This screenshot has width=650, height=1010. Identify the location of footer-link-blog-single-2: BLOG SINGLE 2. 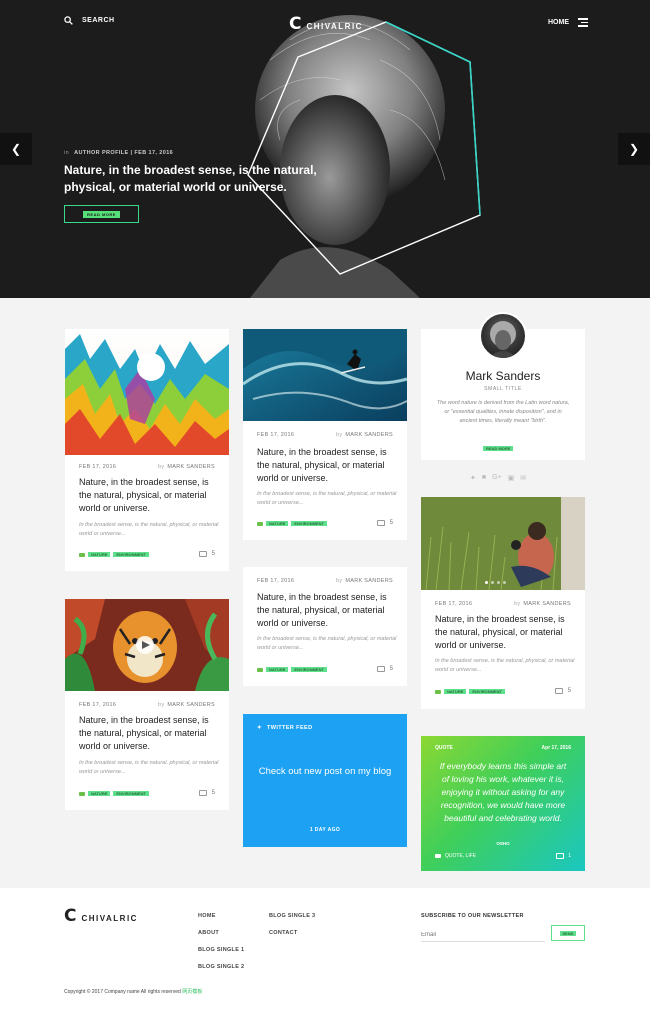
(221, 967).